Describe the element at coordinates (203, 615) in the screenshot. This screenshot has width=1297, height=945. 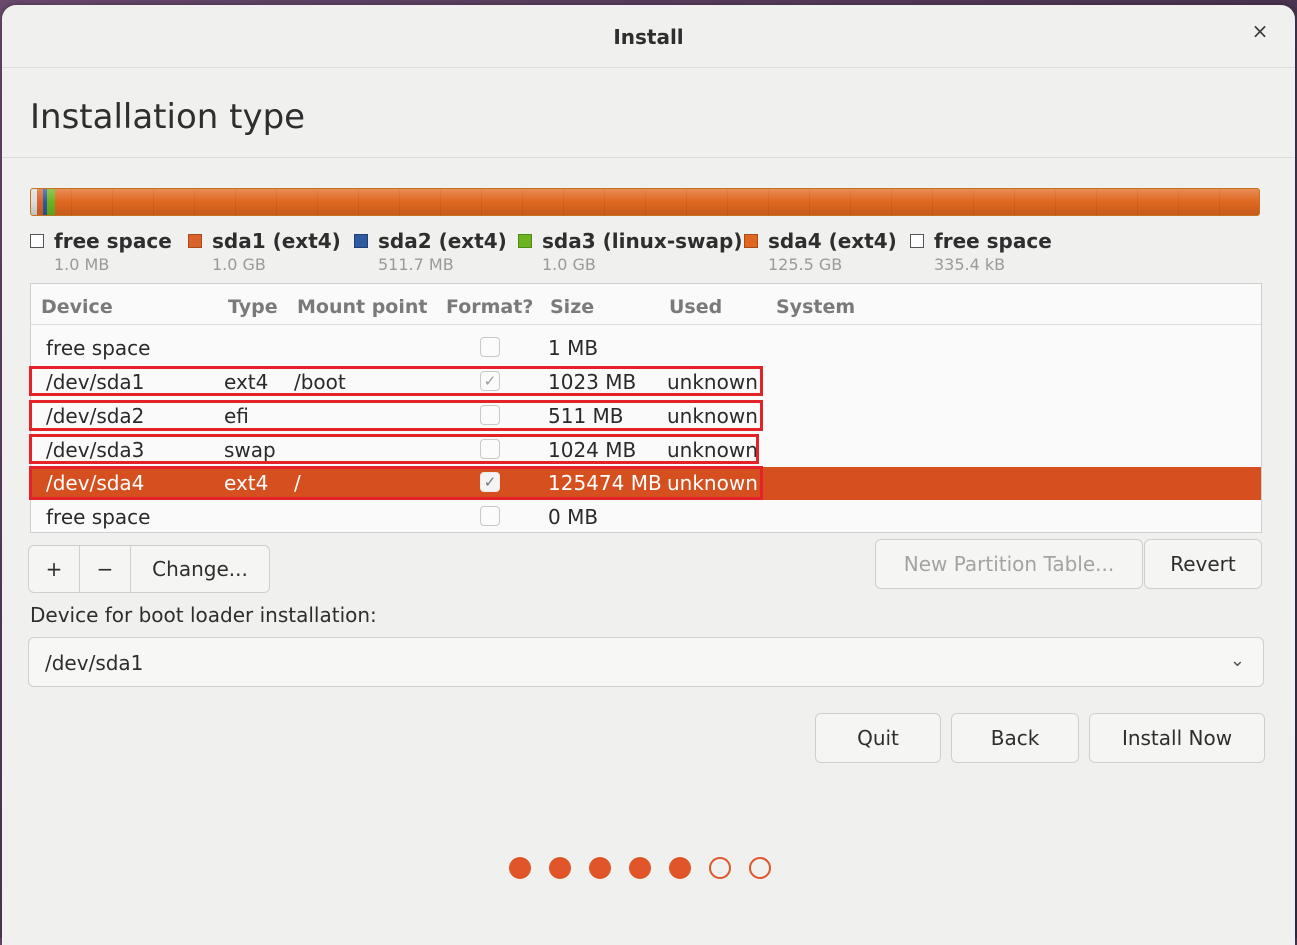
I see `boot-loader-label: Device for boot loader installation:` at that location.